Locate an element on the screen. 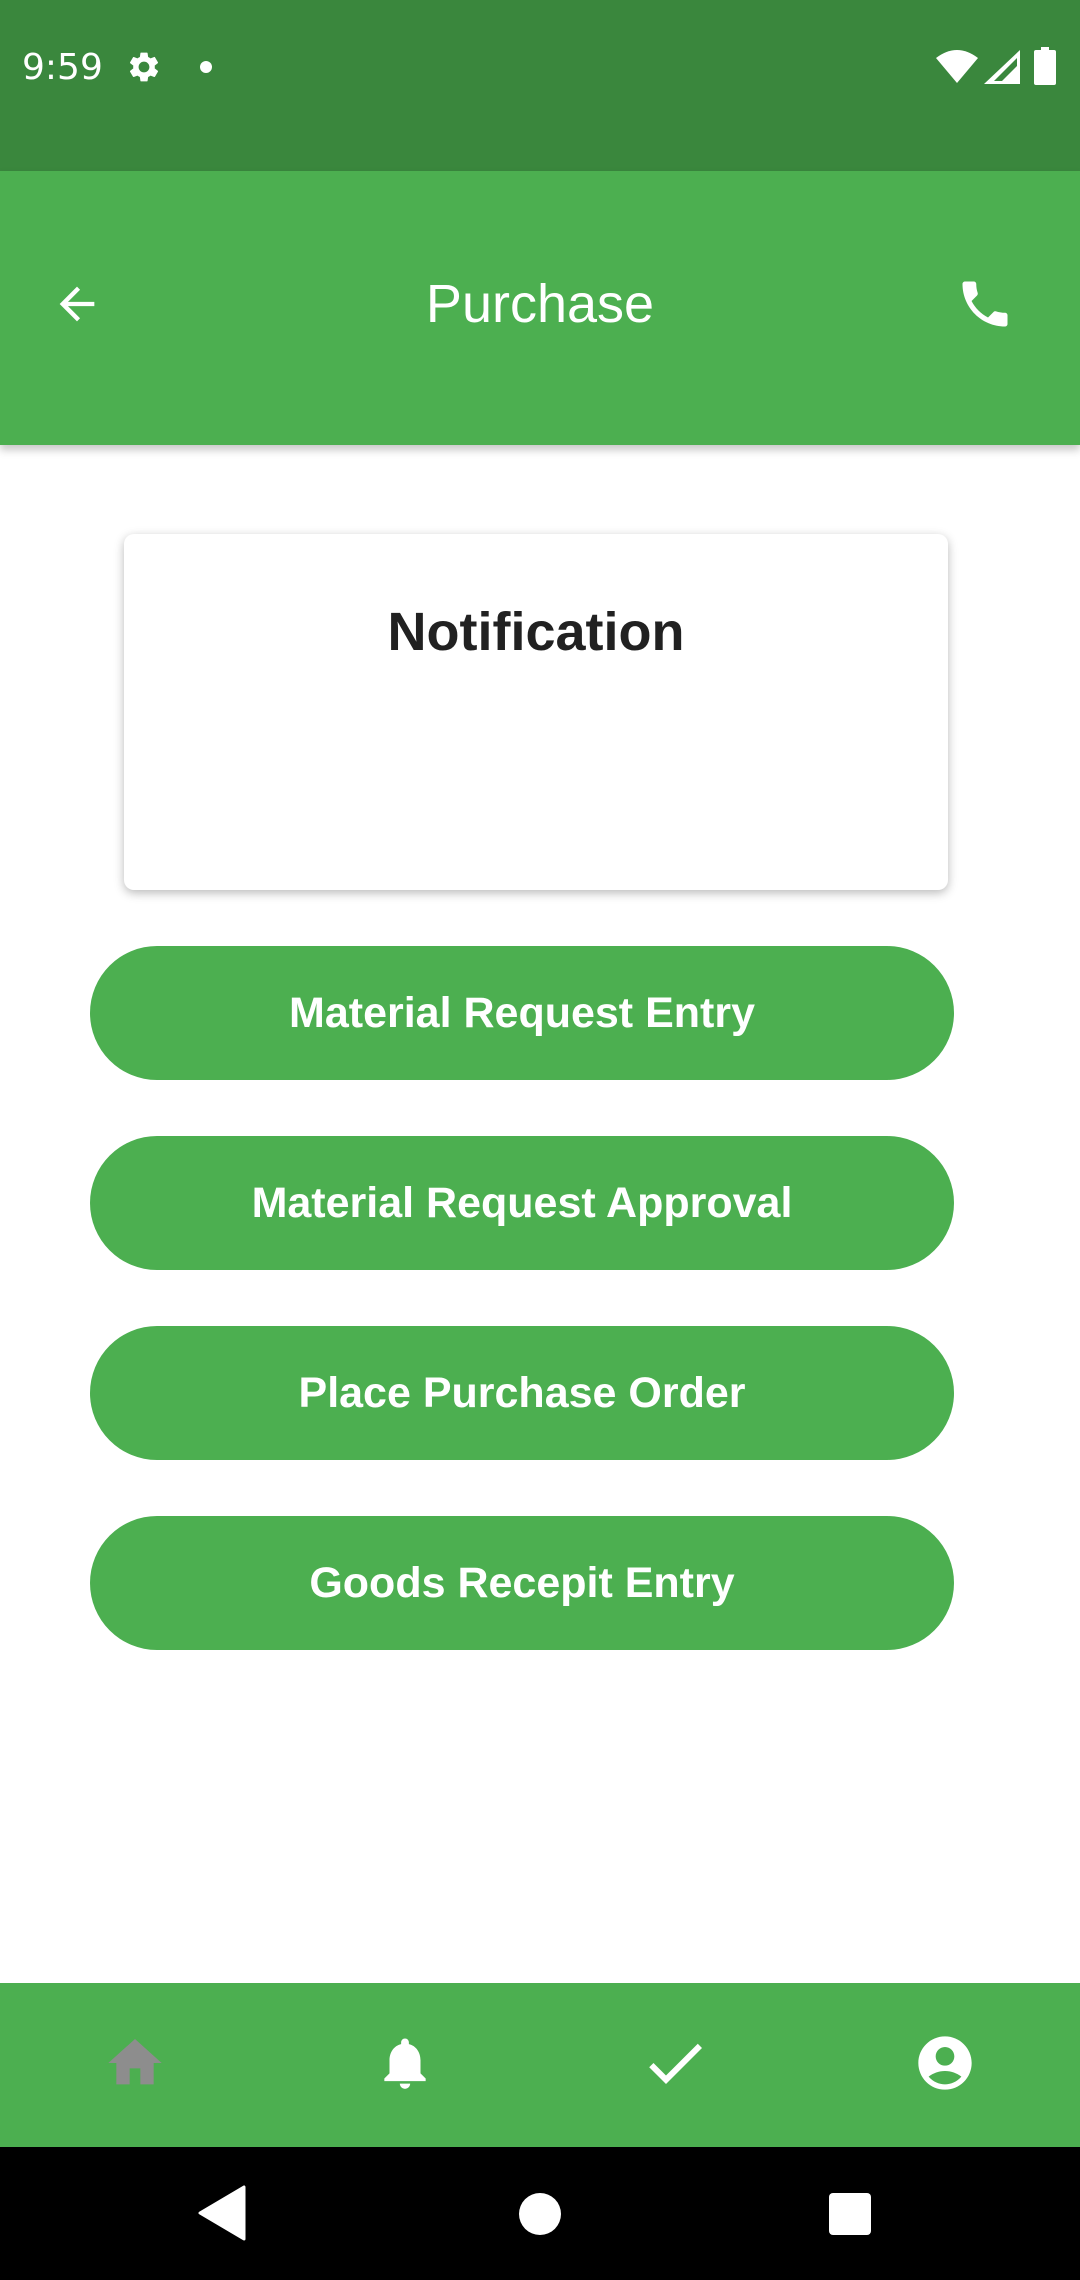  phone-icon is located at coordinates (985, 304).